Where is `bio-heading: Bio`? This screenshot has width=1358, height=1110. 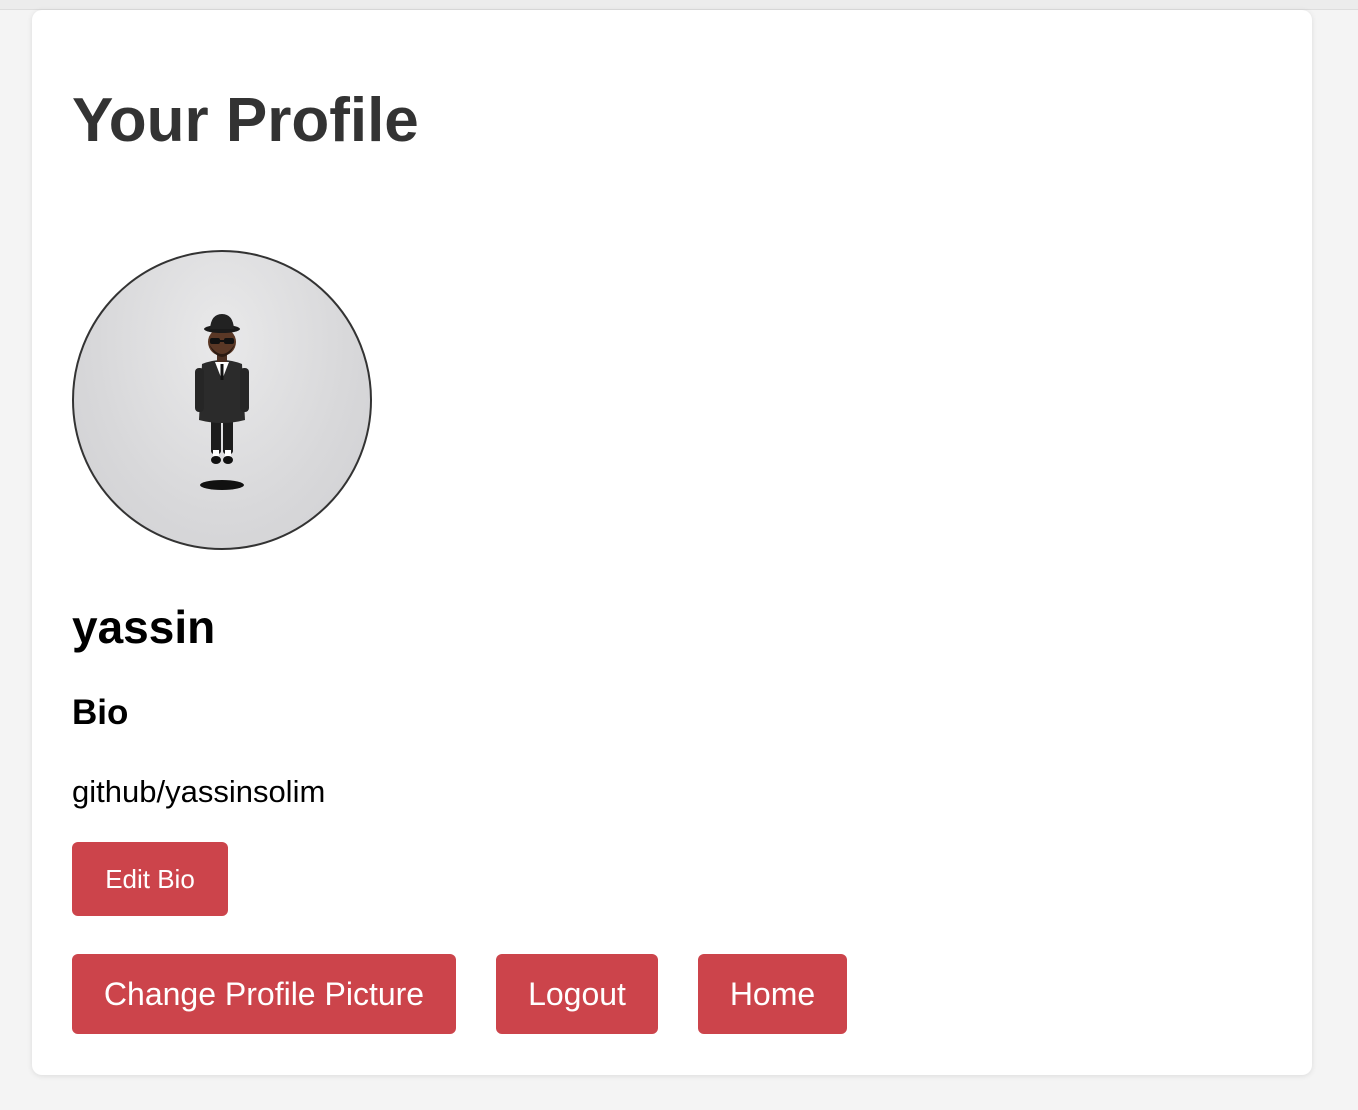
bio-heading: Bio is located at coordinates (100, 712).